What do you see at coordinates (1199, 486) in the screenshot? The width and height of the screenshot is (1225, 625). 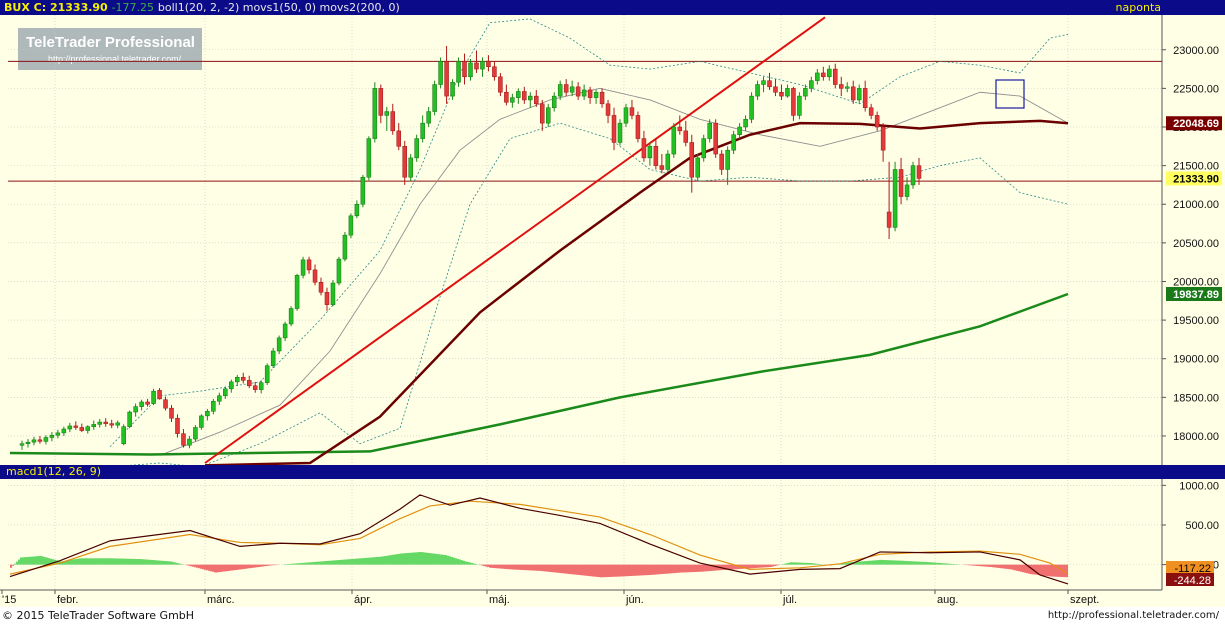 I see `macd-tick-label: 1000.00` at bounding box center [1199, 486].